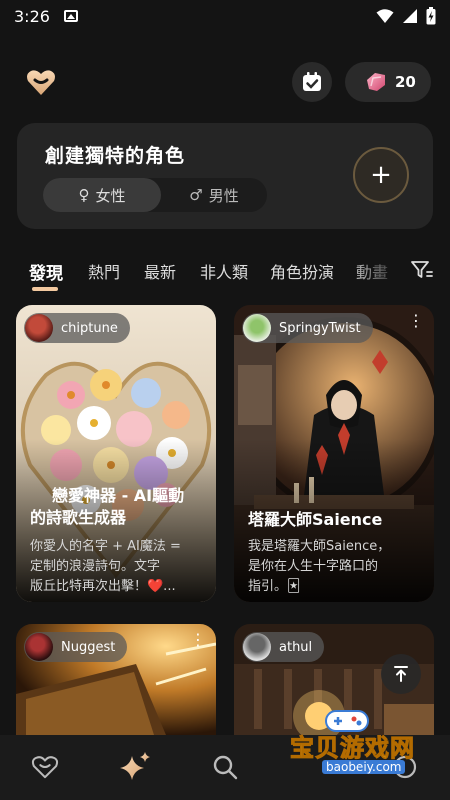  I want to click on status-icons, so click(406, 16).